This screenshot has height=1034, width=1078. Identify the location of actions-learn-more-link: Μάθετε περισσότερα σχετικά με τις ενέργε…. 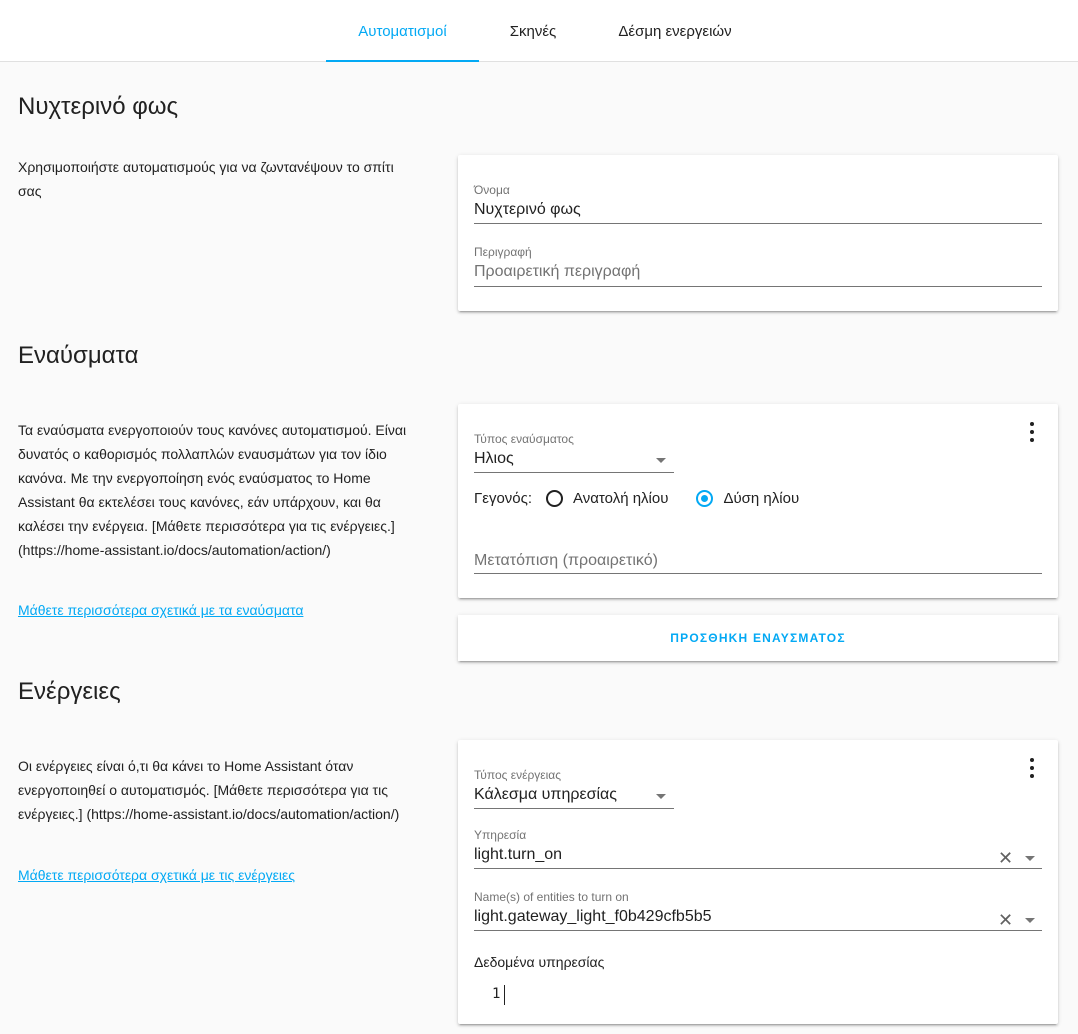
(156, 875).